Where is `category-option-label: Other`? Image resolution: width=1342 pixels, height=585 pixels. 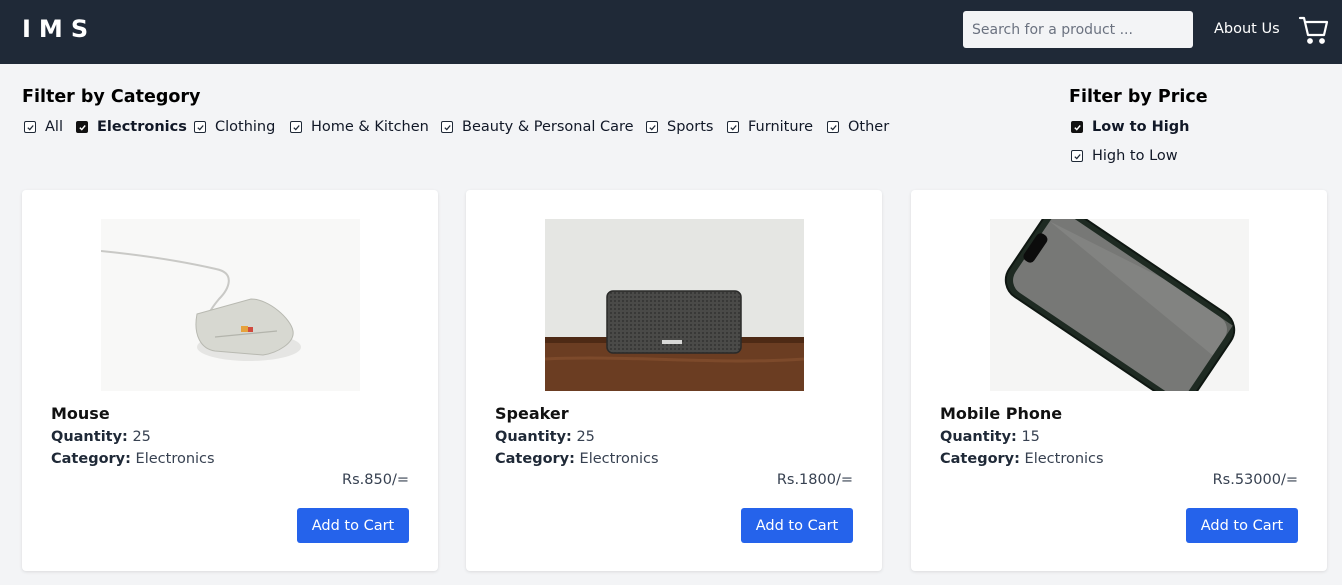
category-option-label: Other is located at coordinates (869, 127).